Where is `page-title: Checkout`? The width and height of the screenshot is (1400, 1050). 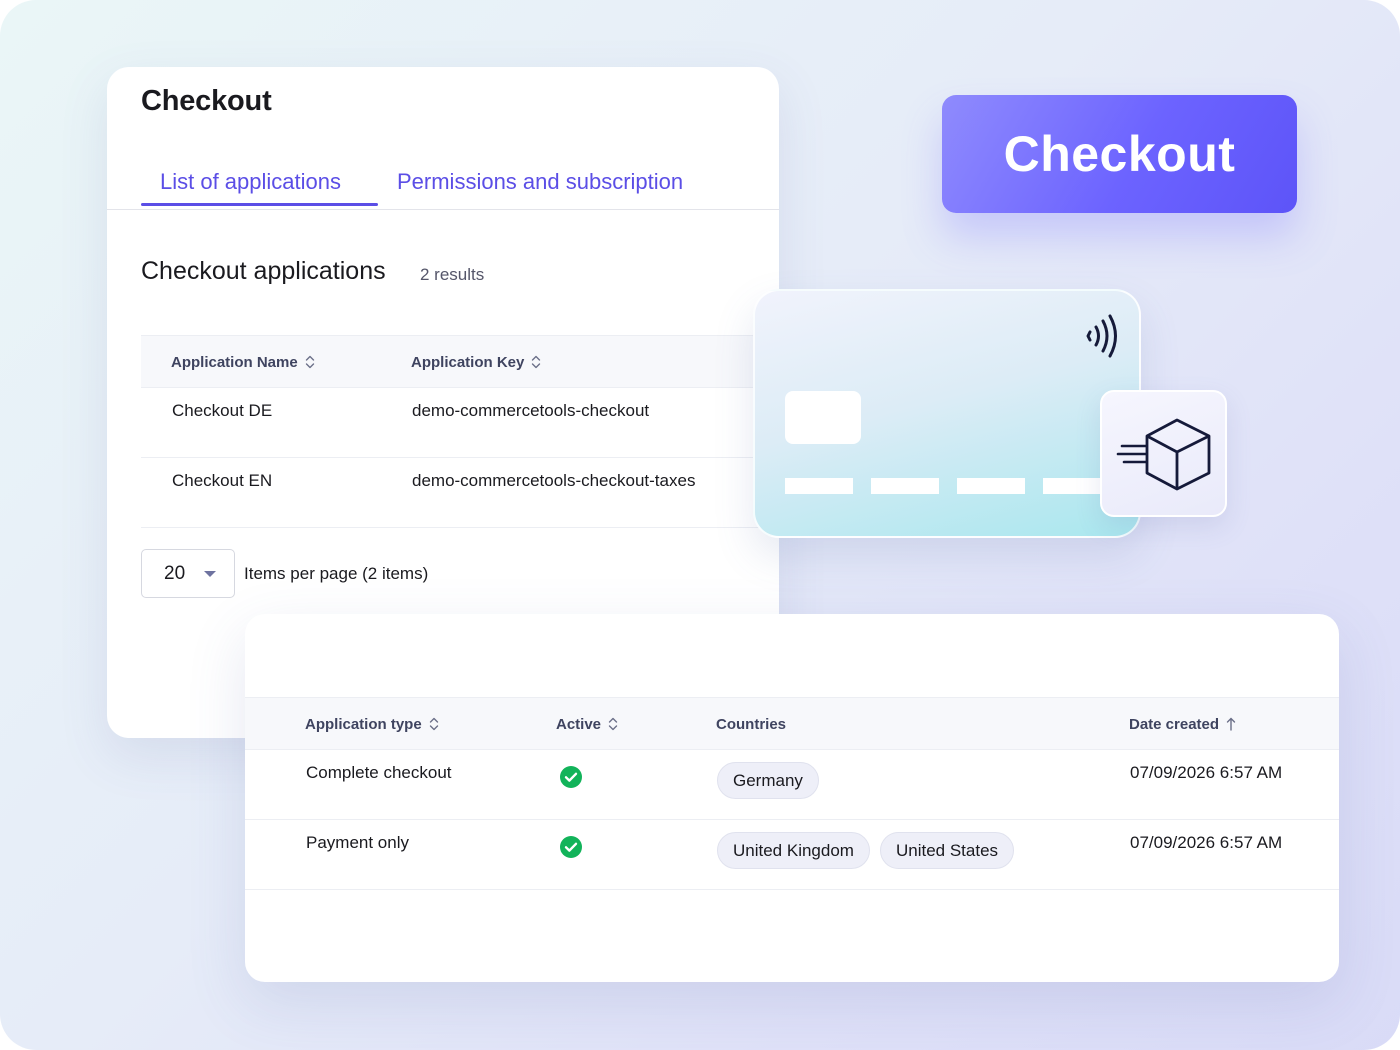
page-title: Checkout is located at coordinates (206, 101).